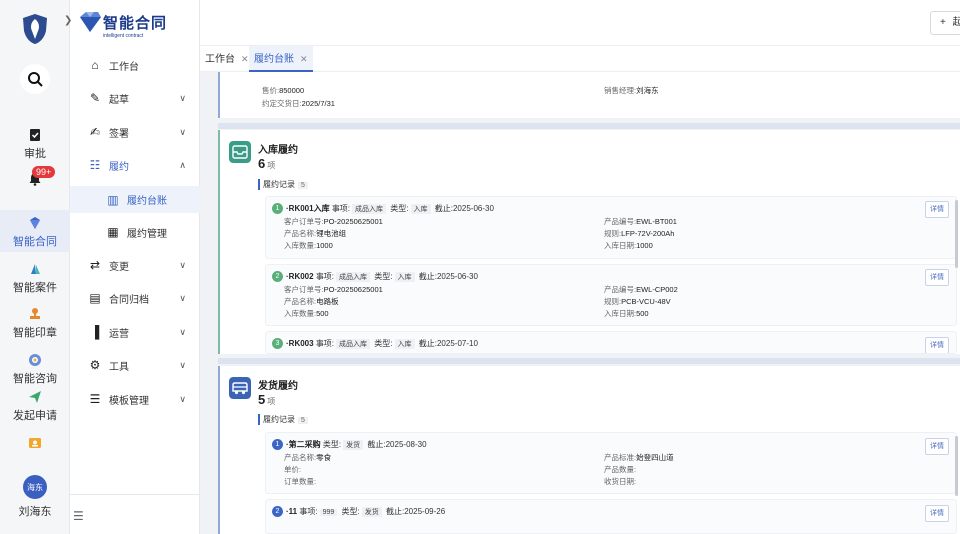 The image size is (960, 534). I want to click on change-icon: ⇄, so click(95, 265).